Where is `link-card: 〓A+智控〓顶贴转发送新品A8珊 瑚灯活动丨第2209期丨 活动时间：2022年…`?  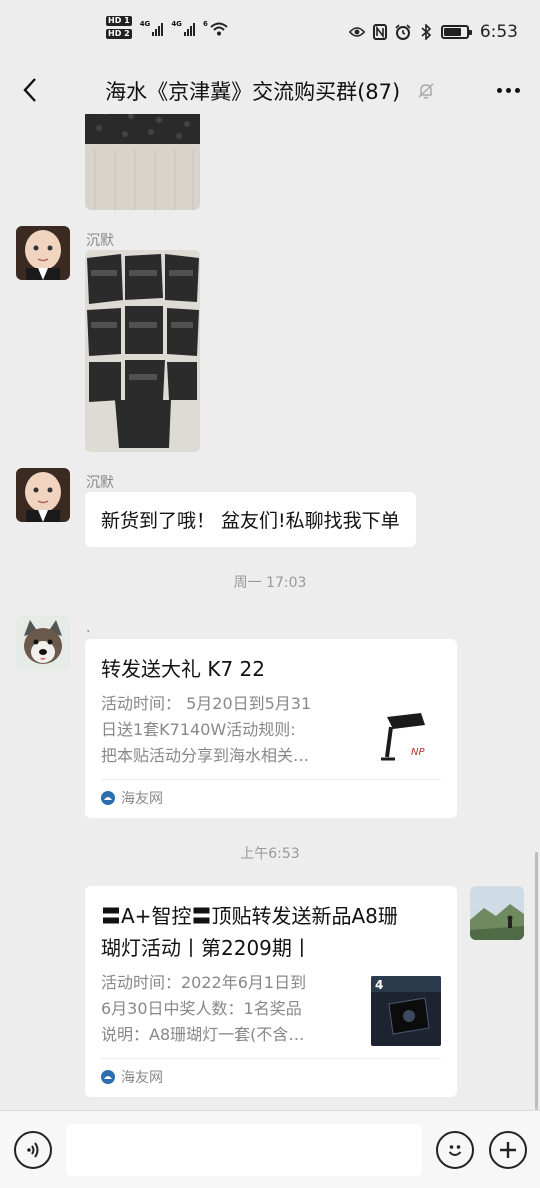 link-card: 〓A+智控〓顶贴转发送新品A8珊 瑚灯活动丨第2209期丨 活动时间：2022年… is located at coordinates (271, 991).